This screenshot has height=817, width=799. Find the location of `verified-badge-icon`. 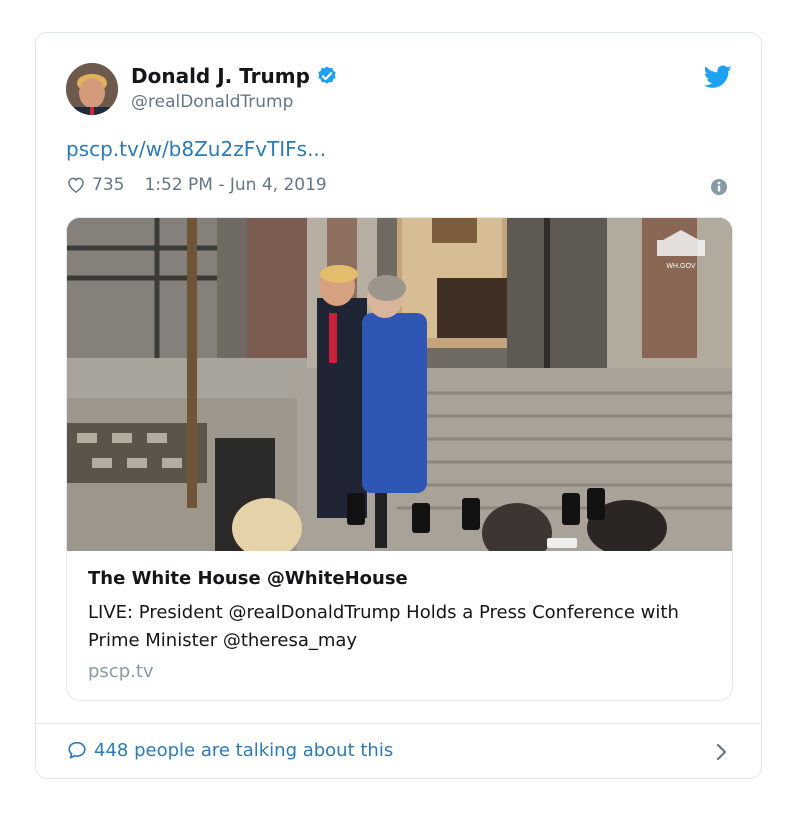

verified-badge-icon is located at coordinates (327, 75).